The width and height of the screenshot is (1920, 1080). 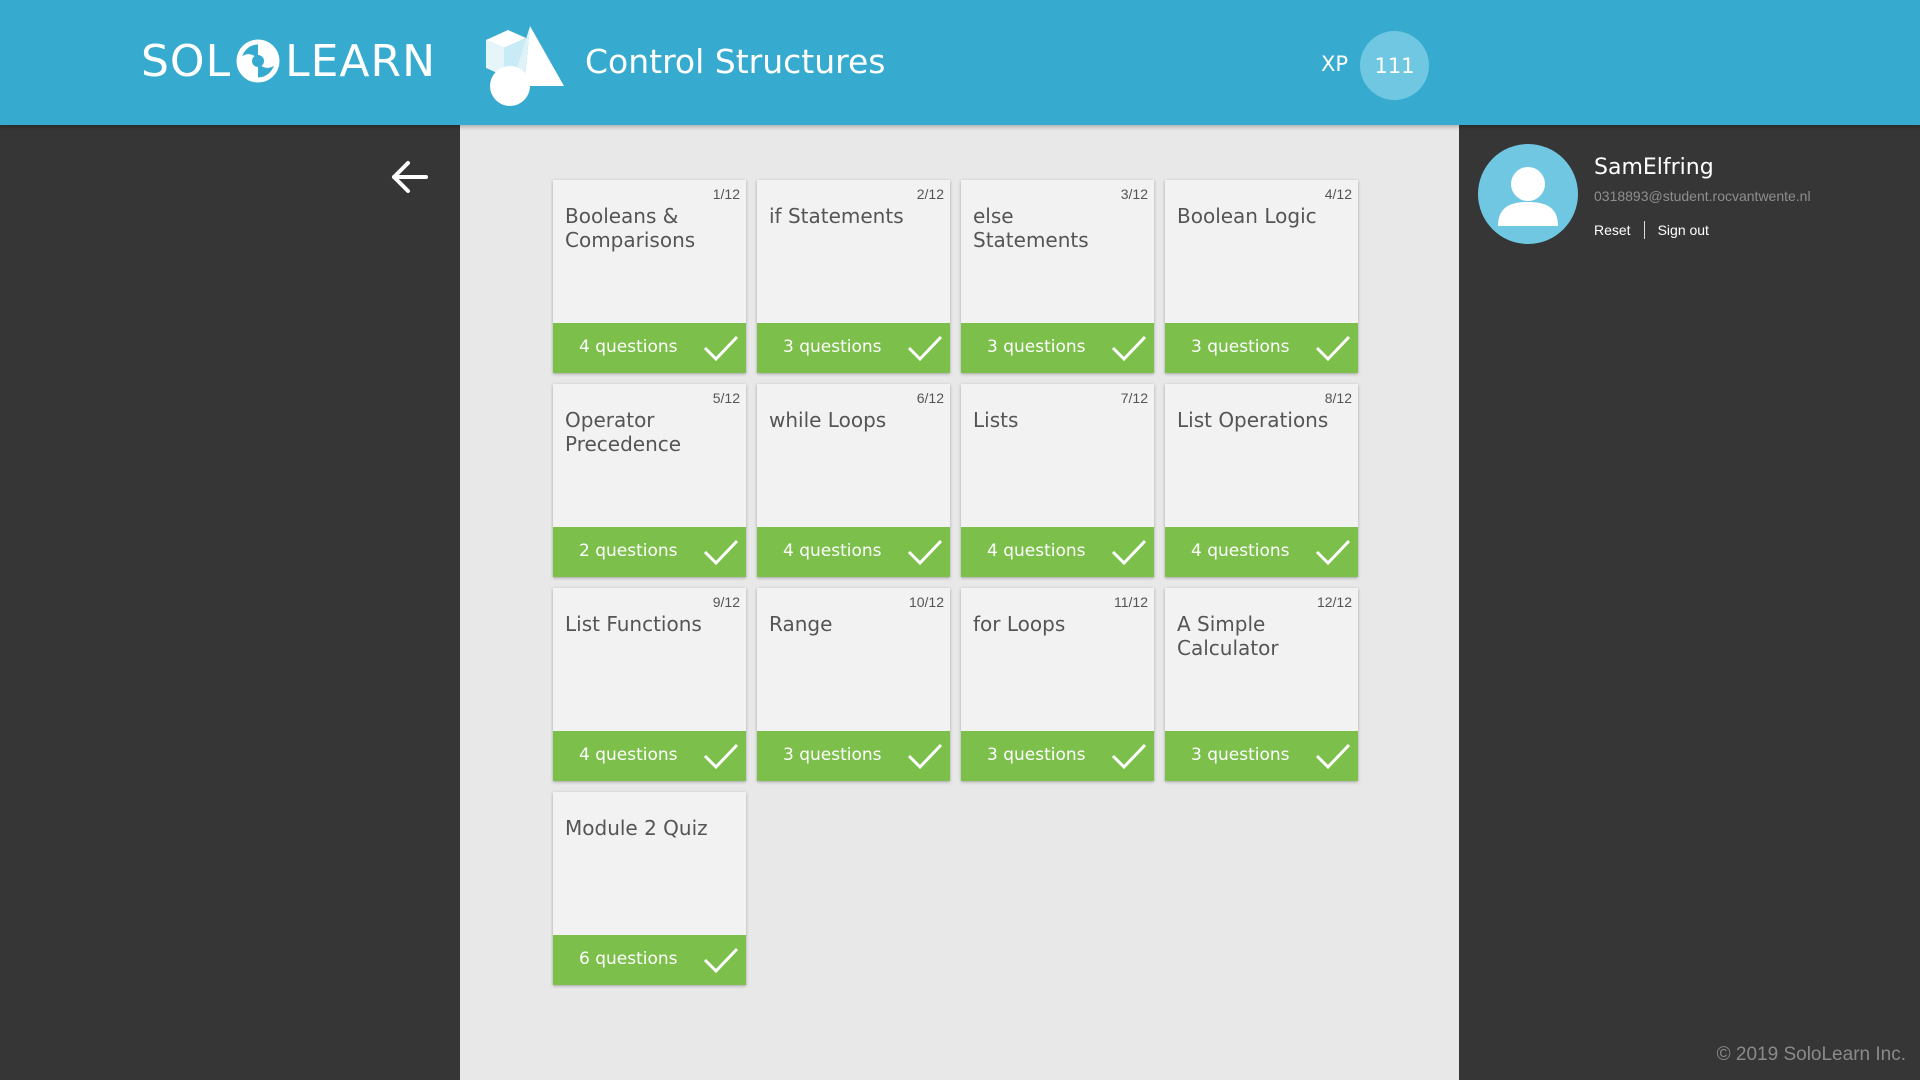 What do you see at coordinates (258, 61) in the screenshot?
I see `logo-swirl-icon` at bounding box center [258, 61].